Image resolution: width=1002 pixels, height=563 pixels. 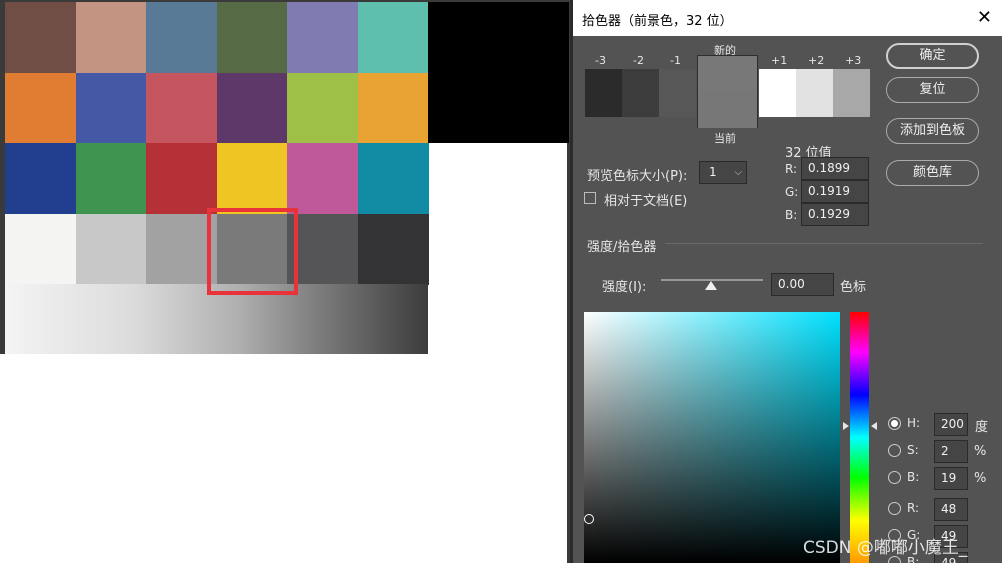 I want to click on b-radio, so click(x=894, y=477).